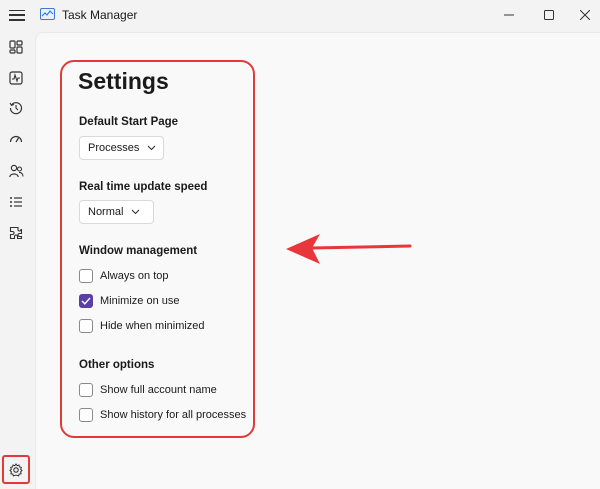 Image resolution: width=600 pixels, height=489 pixels. I want to click on sidebar-item-settings, so click(16, 469).